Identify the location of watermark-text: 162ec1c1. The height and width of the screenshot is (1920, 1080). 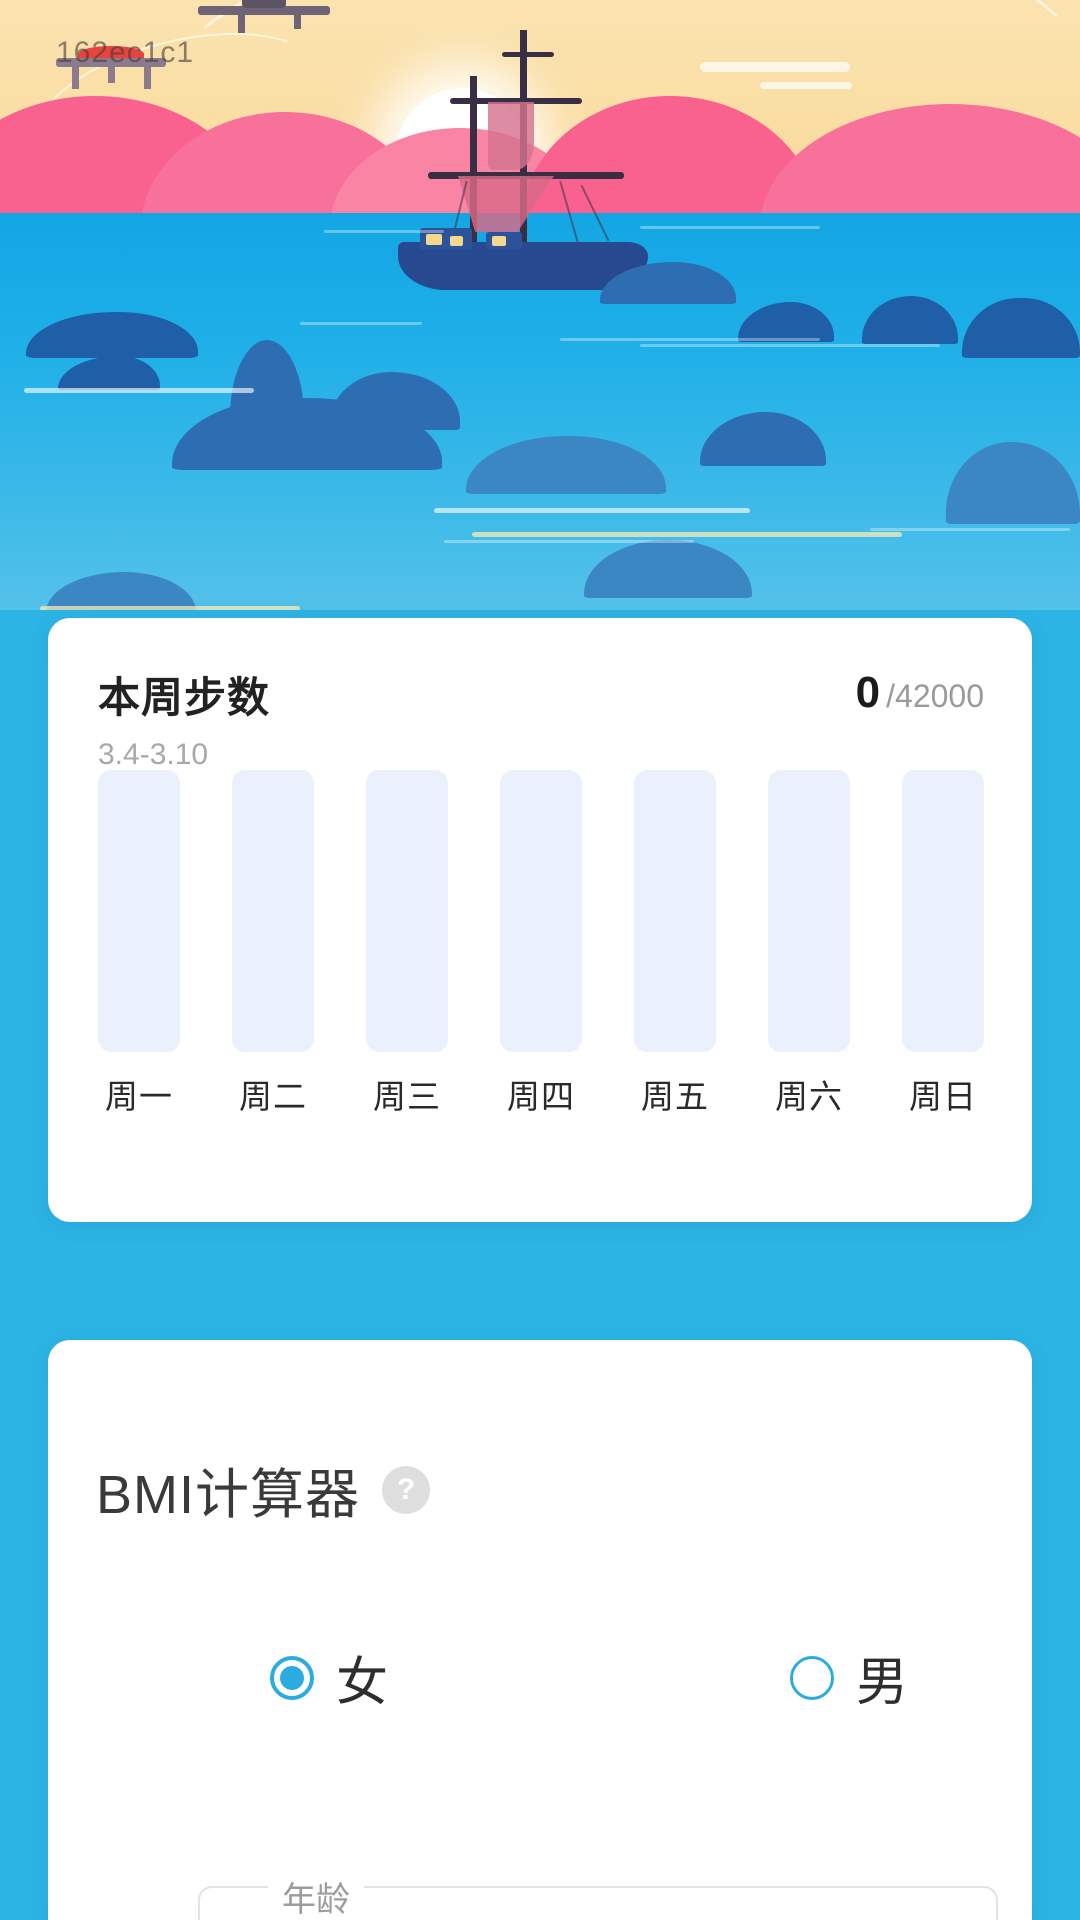
(125, 52).